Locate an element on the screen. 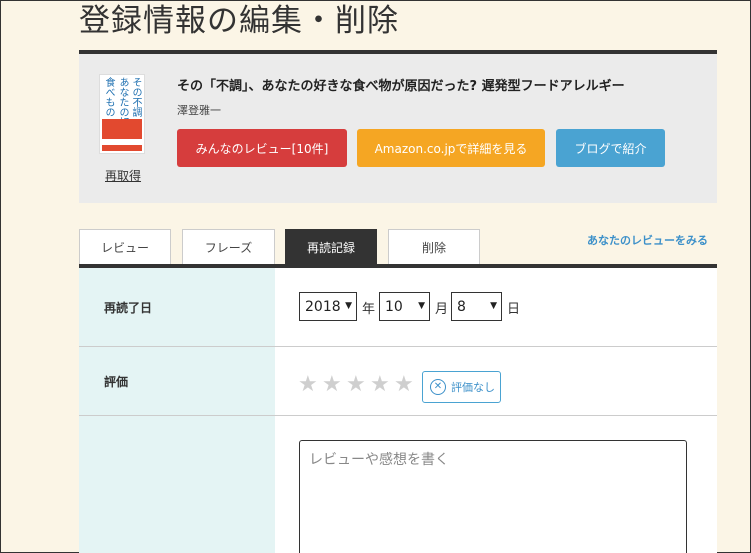 This screenshot has width=751, height=553. year-select-value: 2018 is located at coordinates (323, 306).